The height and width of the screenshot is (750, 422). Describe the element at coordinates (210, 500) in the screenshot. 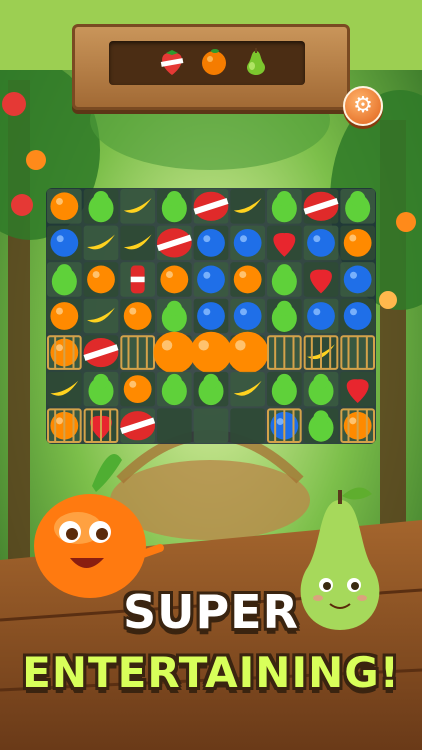

I see `basket` at that location.